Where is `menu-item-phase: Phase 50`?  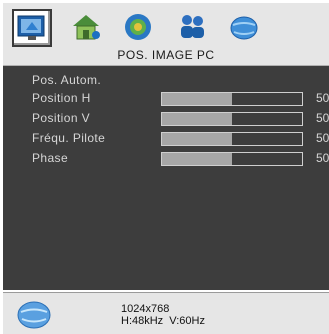 menu-item-phase: Phase 50 is located at coordinates (166, 159).